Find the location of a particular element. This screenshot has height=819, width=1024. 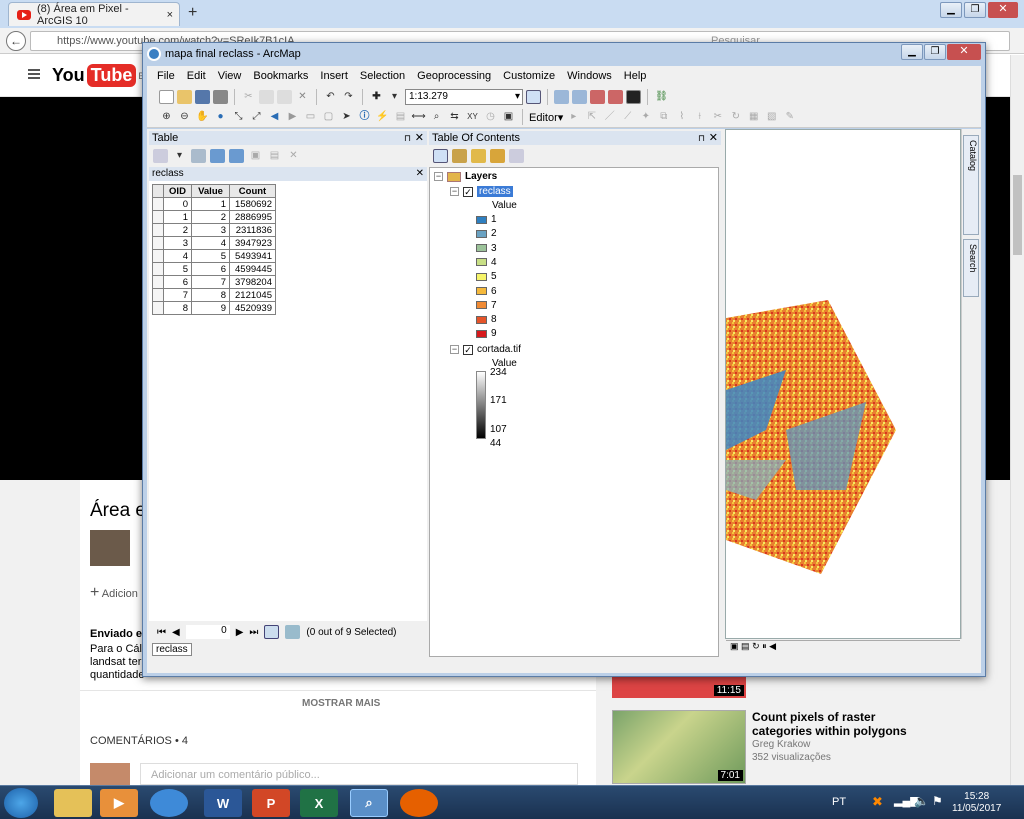

menu-customize: Customize is located at coordinates (529, 76).